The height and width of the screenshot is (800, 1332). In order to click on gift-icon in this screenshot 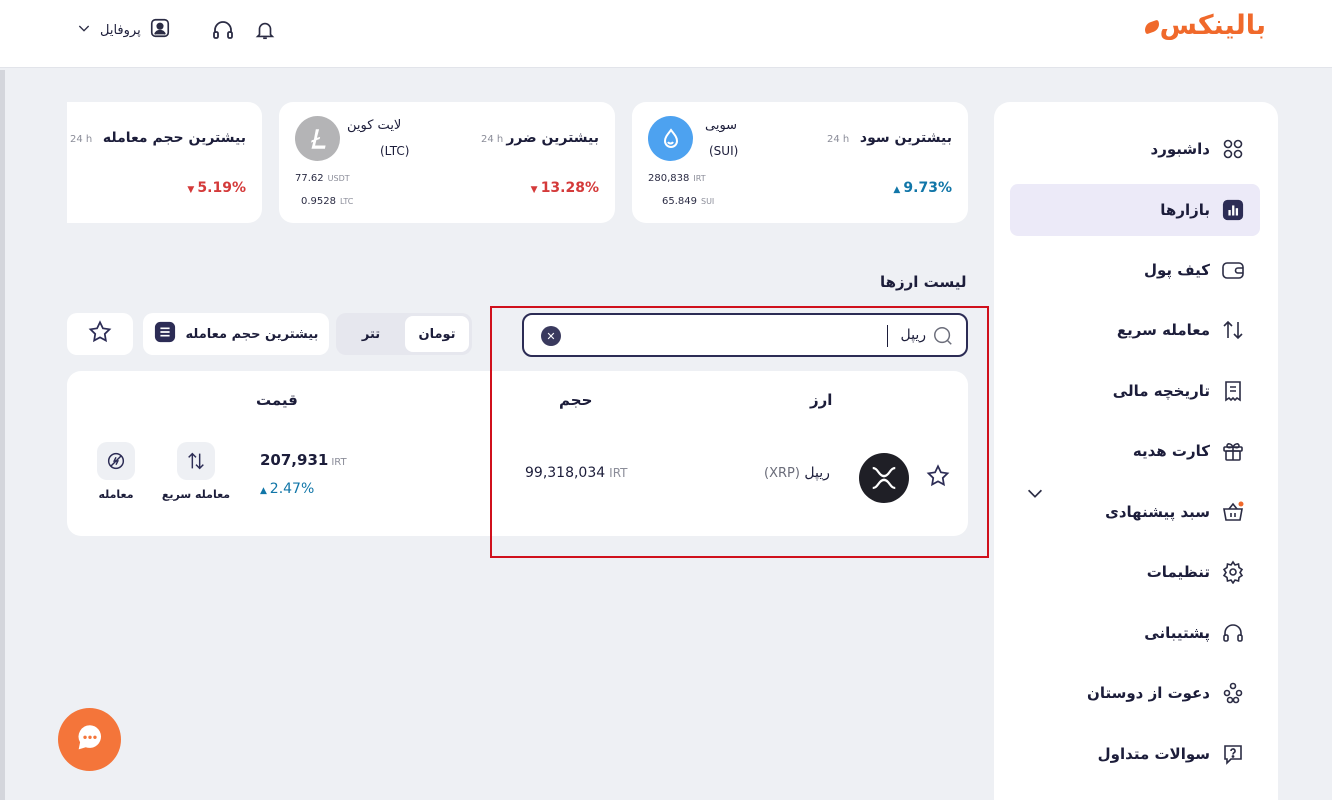, I will do `click(1233, 451)`.